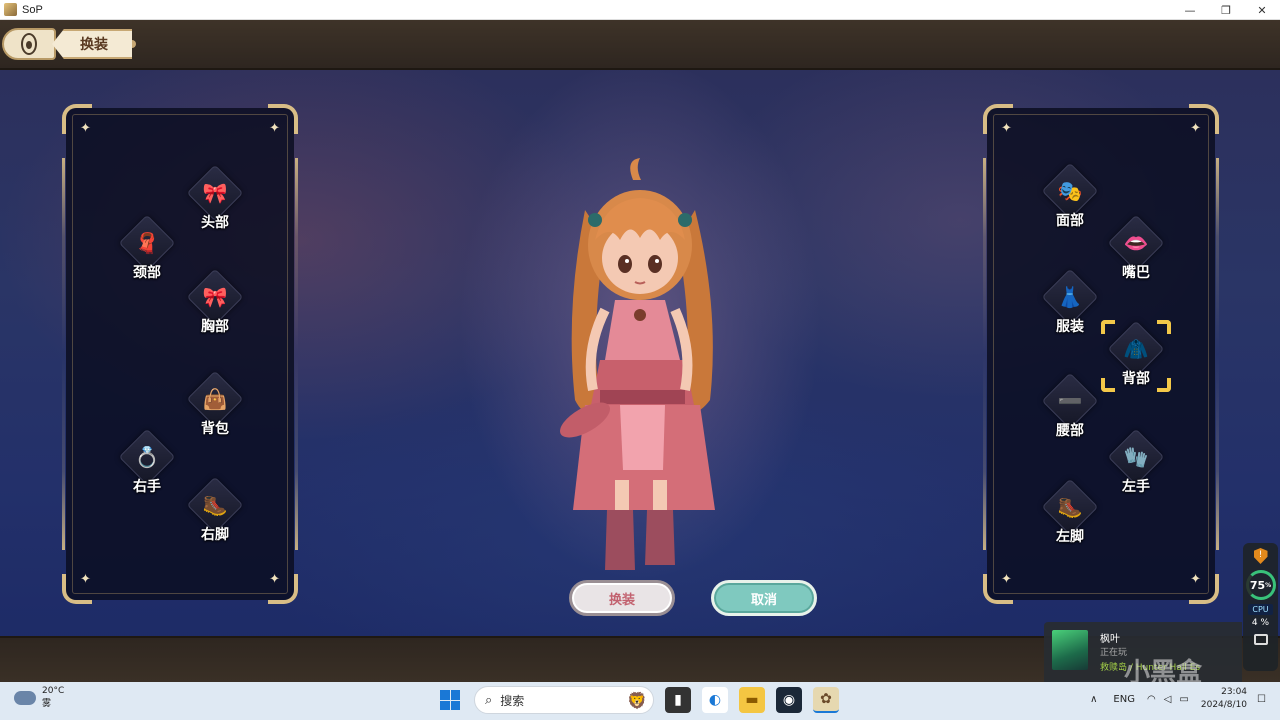  Describe the element at coordinates (1136, 379) in the screenshot. I see `slot-label: 背部` at that location.